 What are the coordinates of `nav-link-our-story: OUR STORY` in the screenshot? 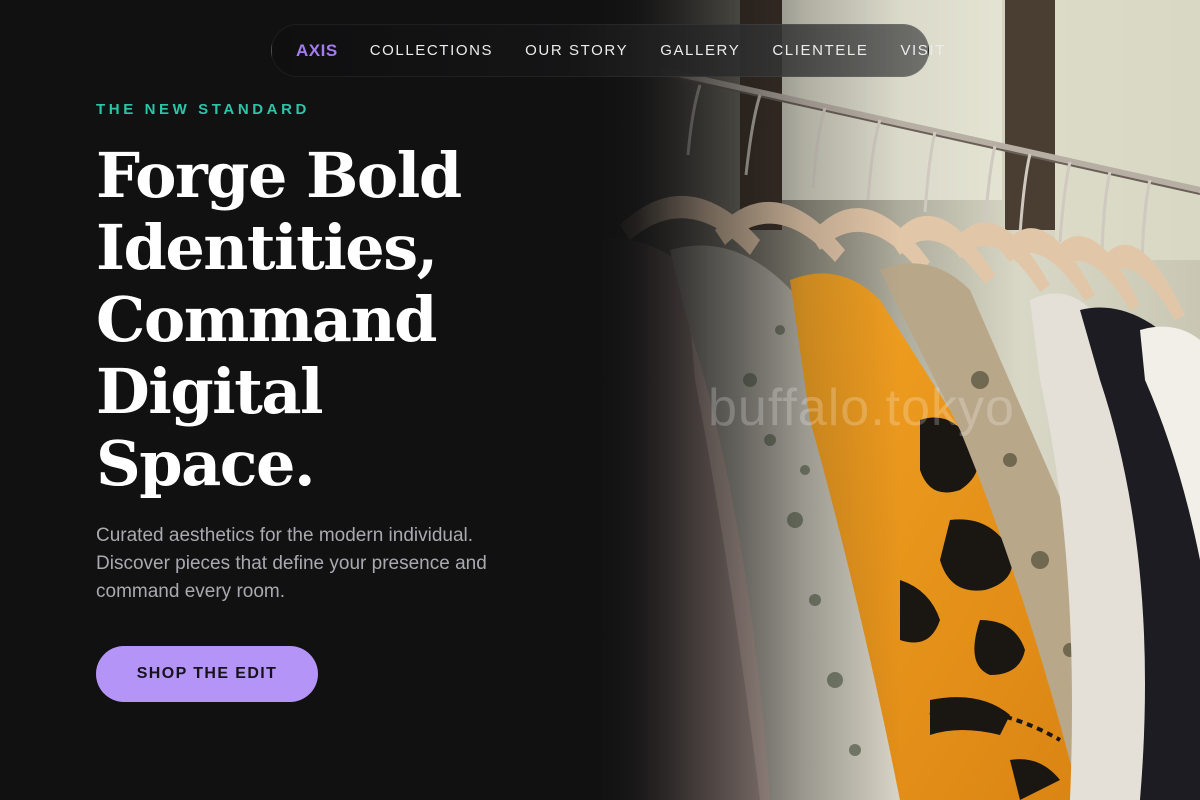 It's located at (576, 50).